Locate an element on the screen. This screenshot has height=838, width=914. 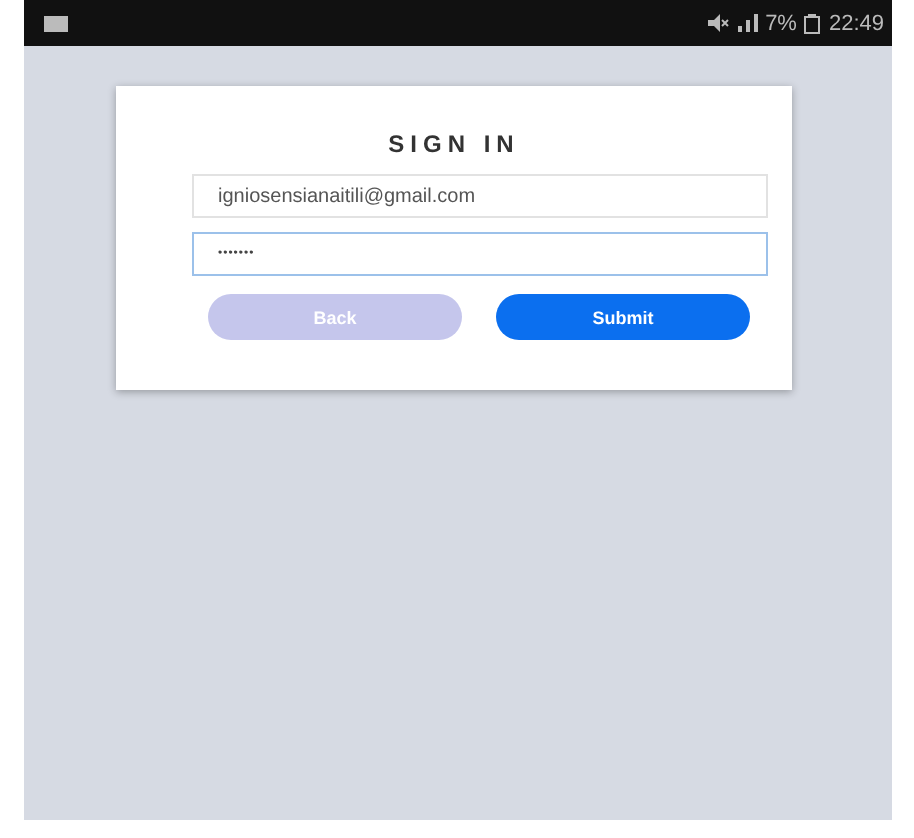
battery-percent: 7% is located at coordinates (781, 23).